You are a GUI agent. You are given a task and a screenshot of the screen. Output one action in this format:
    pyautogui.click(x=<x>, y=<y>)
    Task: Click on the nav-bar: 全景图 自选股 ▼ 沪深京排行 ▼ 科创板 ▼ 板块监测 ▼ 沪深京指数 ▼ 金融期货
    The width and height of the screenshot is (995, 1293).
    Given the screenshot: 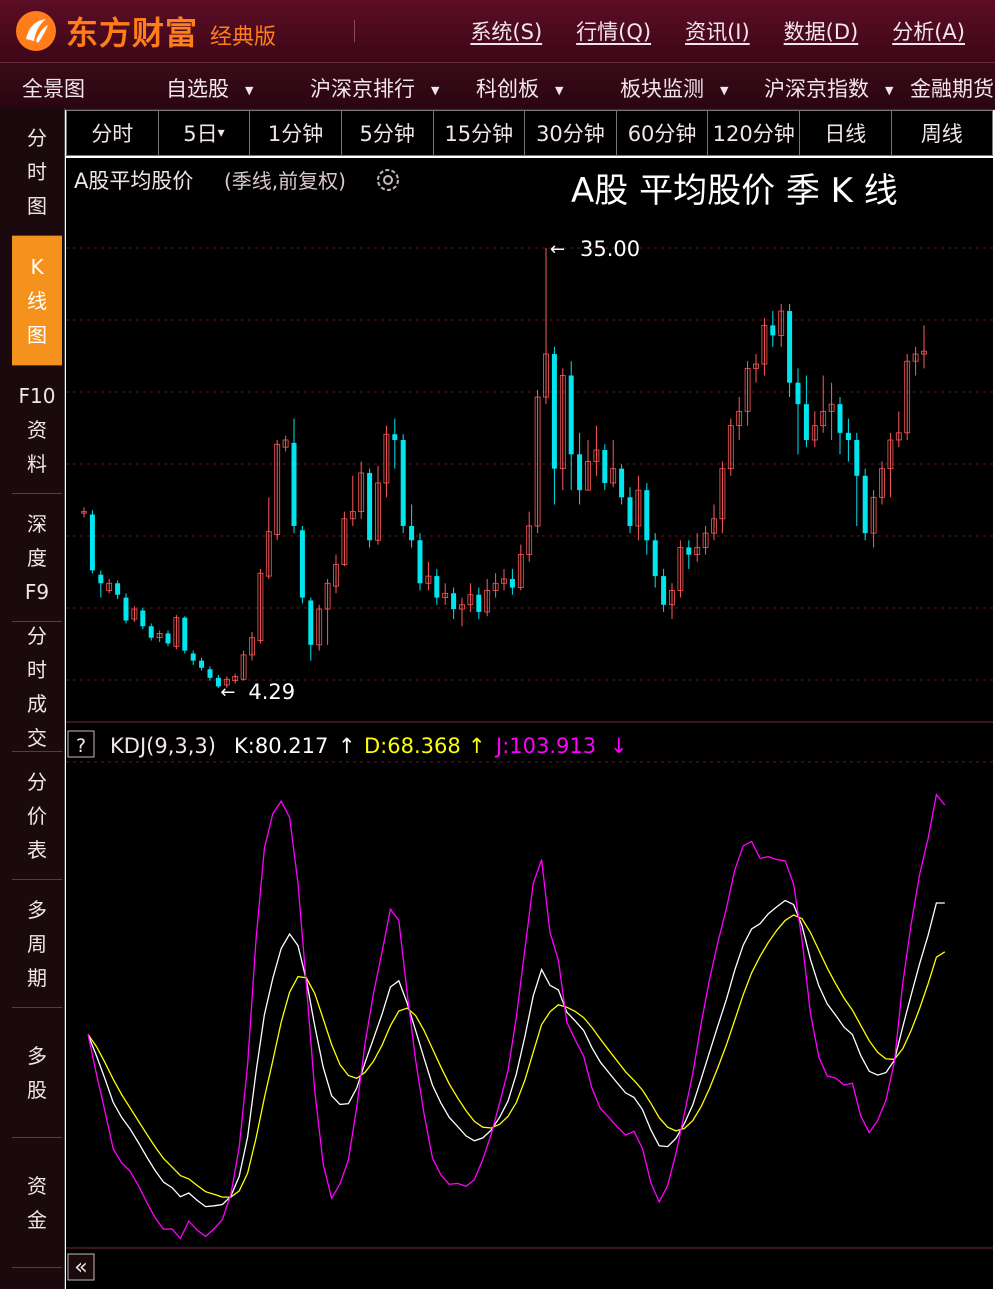 What is the action you would take?
    pyautogui.click(x=497, y=86)
    